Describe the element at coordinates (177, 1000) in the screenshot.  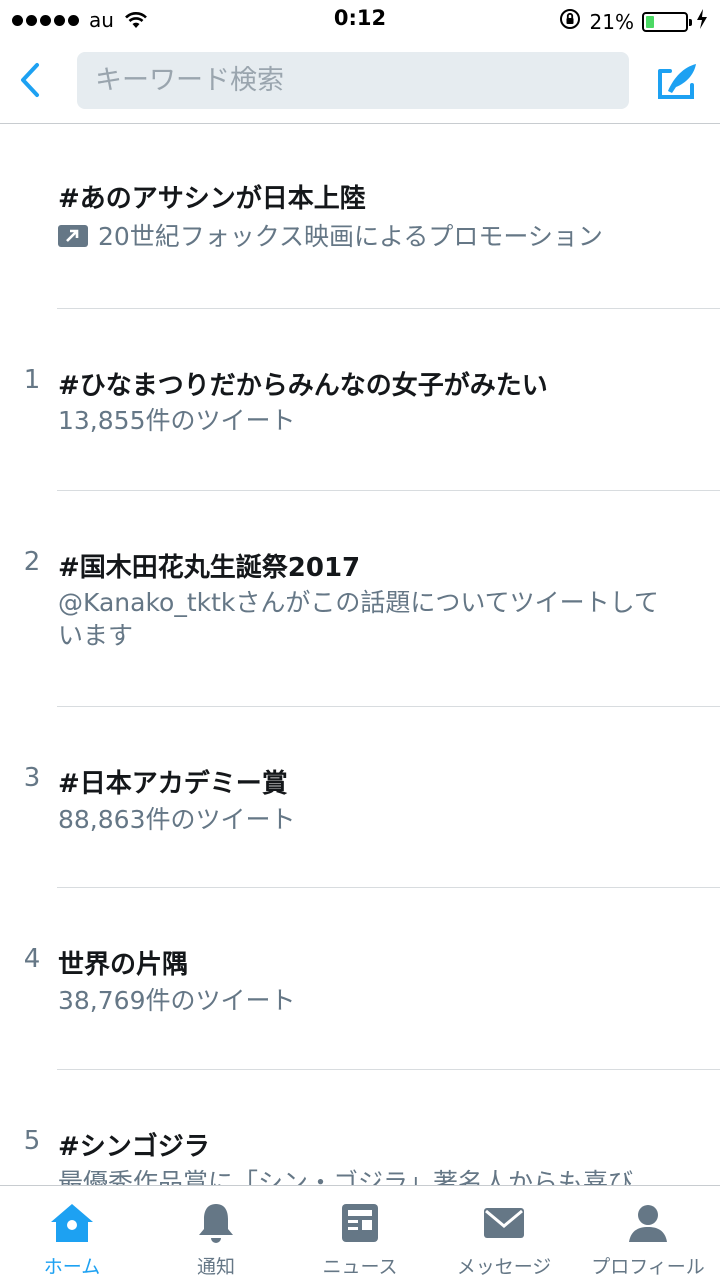
I see `trend-subtitle: 38,769件のツイート` at that location.